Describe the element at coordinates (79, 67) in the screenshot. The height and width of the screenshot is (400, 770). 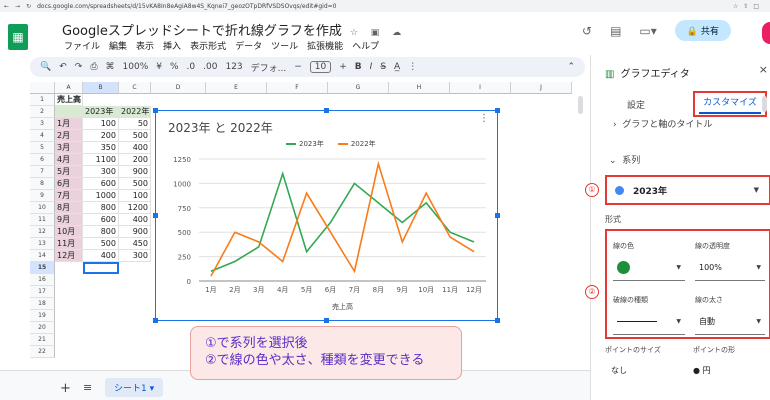
I see `redo-icon: ↷` at that location.